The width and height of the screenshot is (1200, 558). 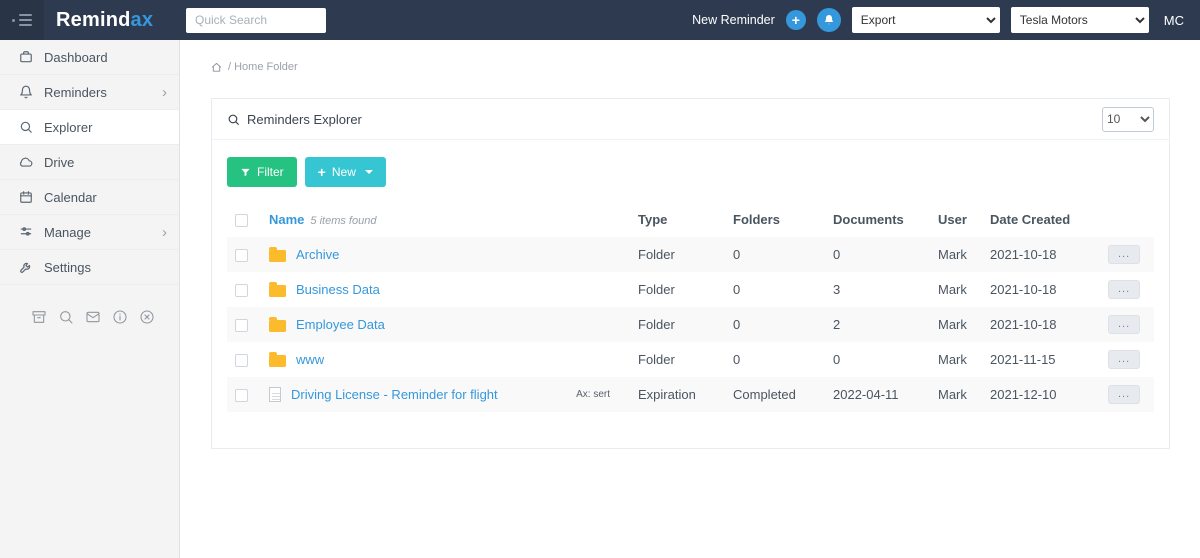 I want to click on items-found-label: 5 items found, so click(x=343, y=221).